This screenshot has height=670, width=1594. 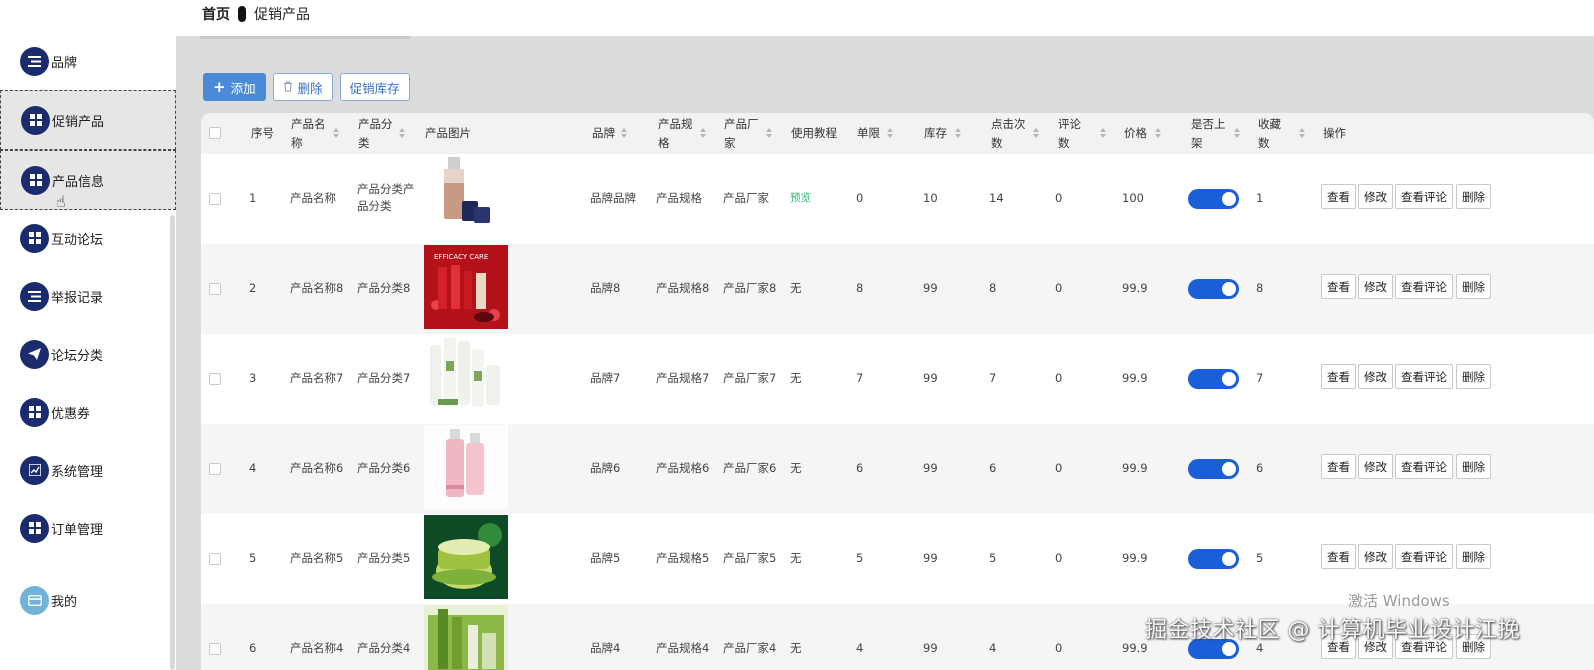 What do you see at coordinates (242, 14) in the screenshot?
I see `breadcrumb-separator-icon` at bounding box center [242, 14].